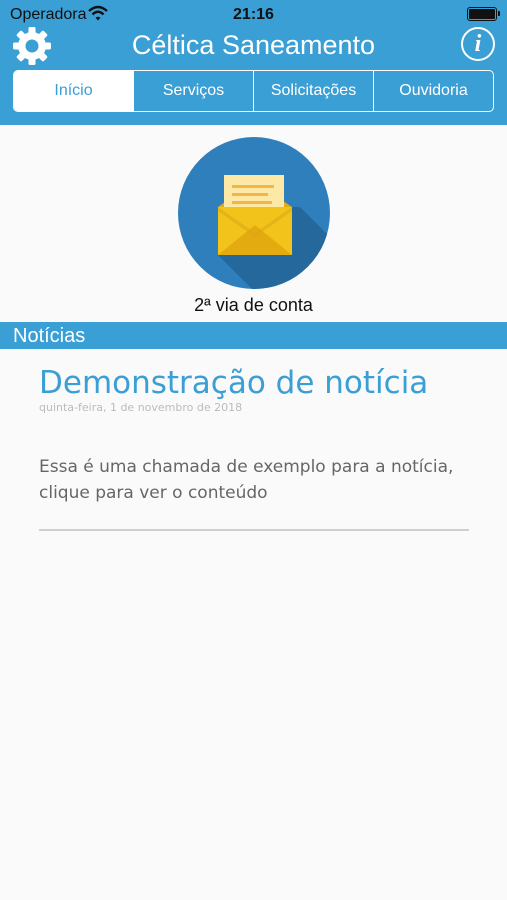 The image size is (507, 900). I want to click on tab-solicitacoes: Solicitações, so click(313, 91).